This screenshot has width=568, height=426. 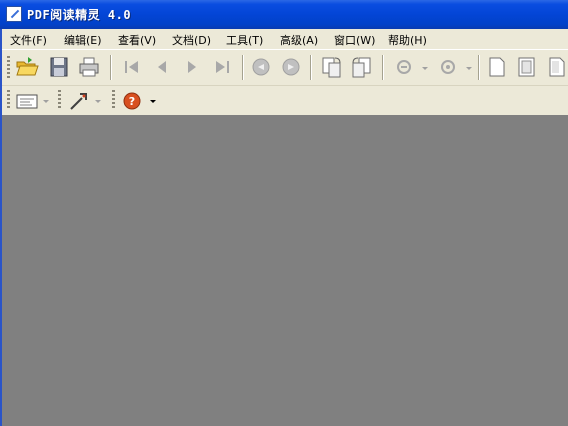 I want to click on menu-document: 文档(D), so click(x=191, y=40).